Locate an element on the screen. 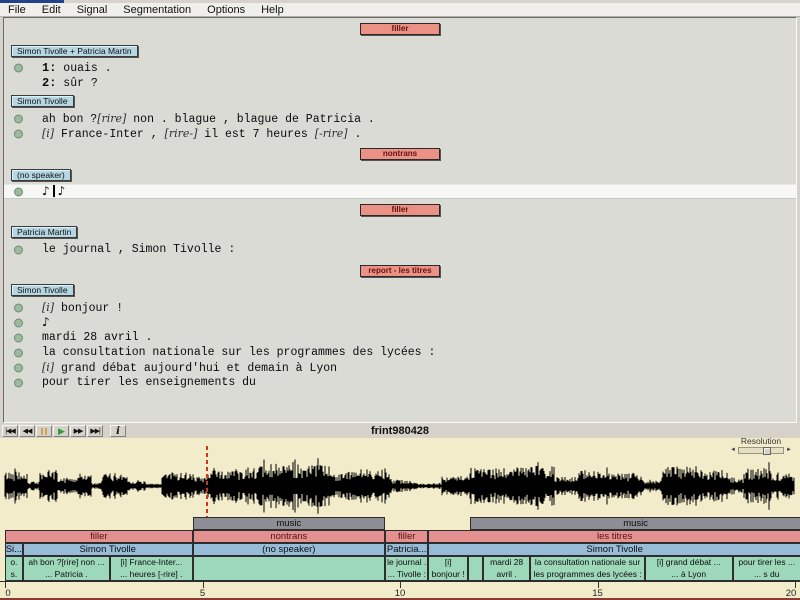  resolution-slider-track is located at coordinates (761, 450).